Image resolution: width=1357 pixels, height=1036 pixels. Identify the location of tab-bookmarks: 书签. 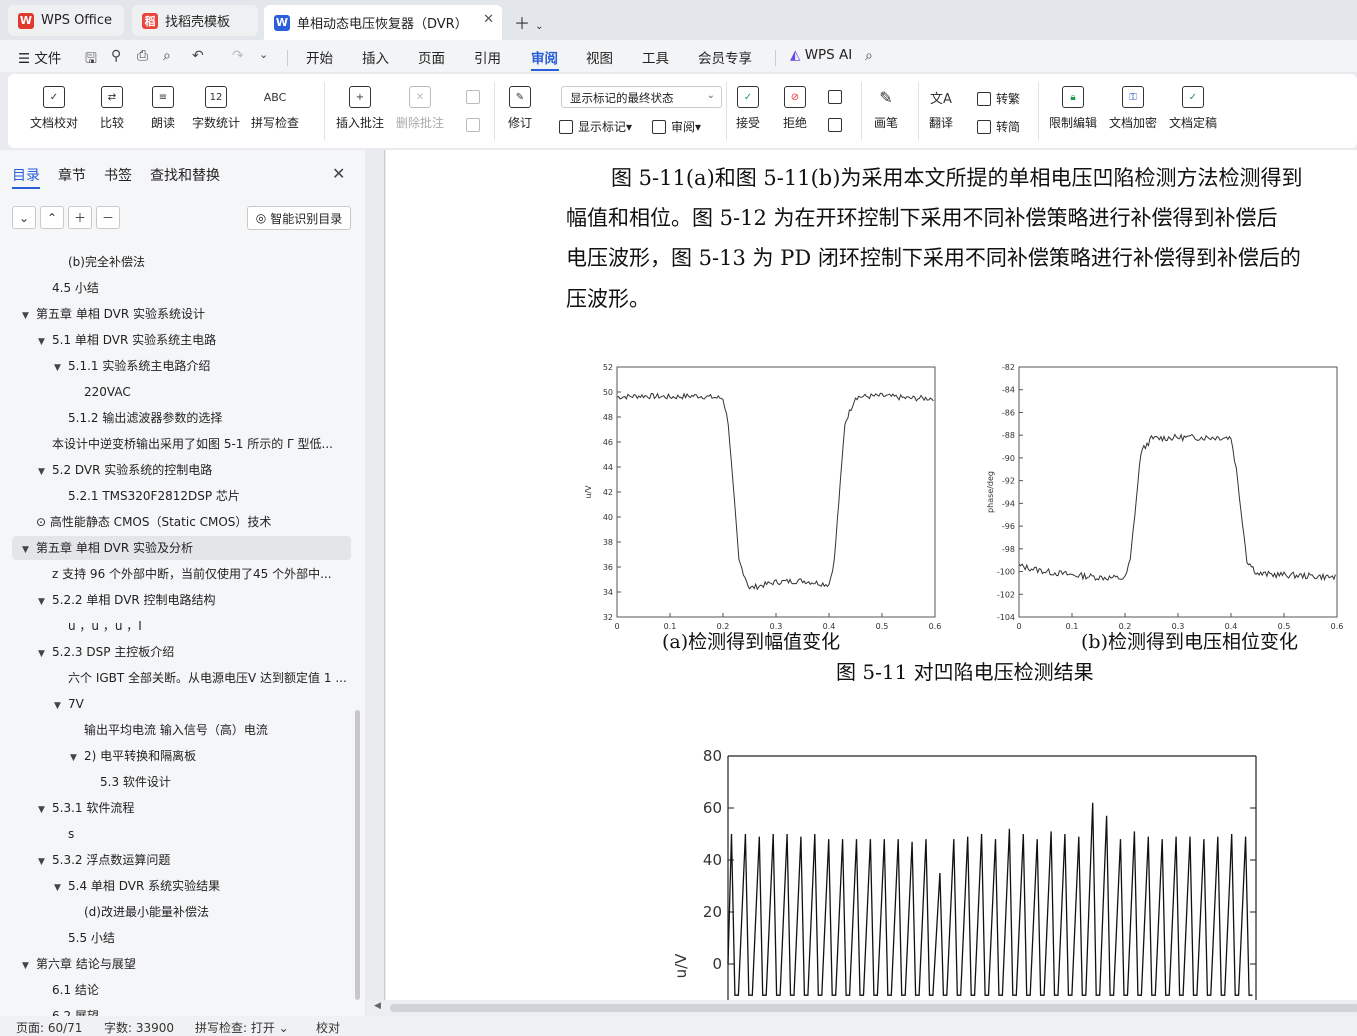
(118, 175).